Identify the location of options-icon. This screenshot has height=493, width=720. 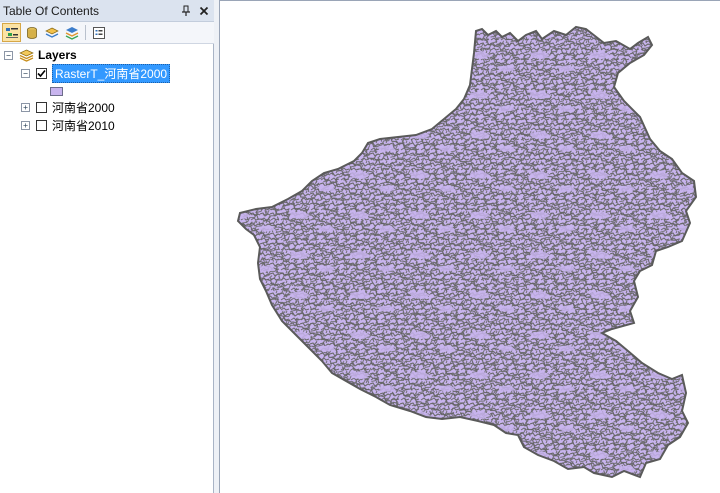
(98, 32).